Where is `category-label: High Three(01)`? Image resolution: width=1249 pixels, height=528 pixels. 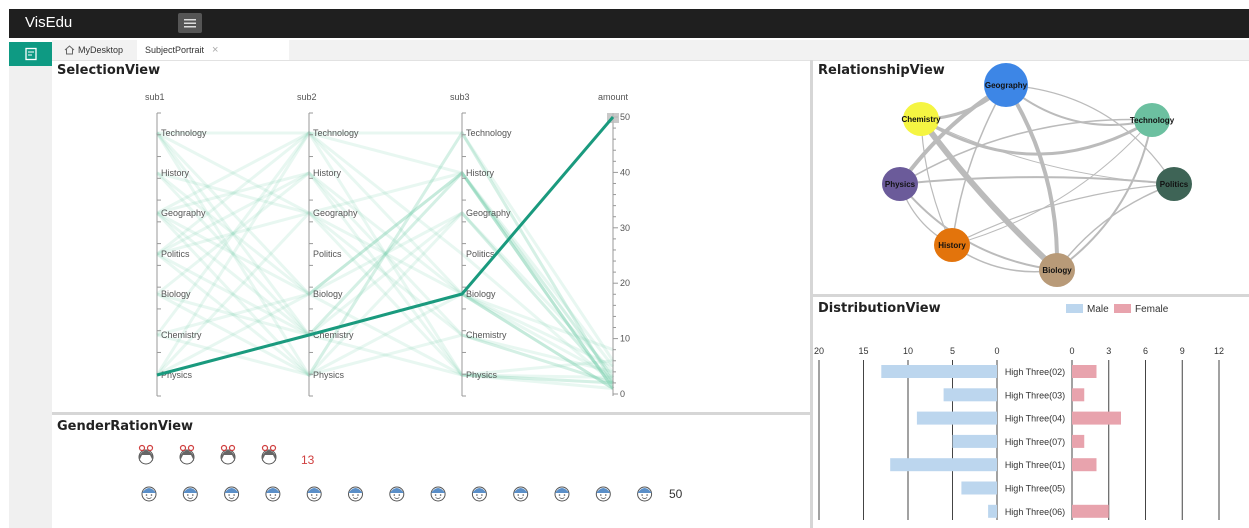 category-label: High Three(01) is located at coordinates (1035, 465).